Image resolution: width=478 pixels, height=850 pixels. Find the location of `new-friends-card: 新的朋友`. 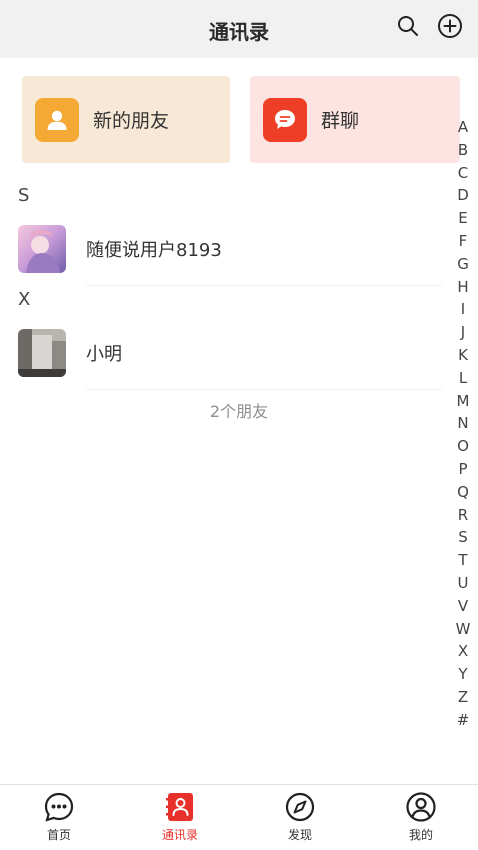

new-friends-card: 新的朋友 is located at coordinates (126, 119).